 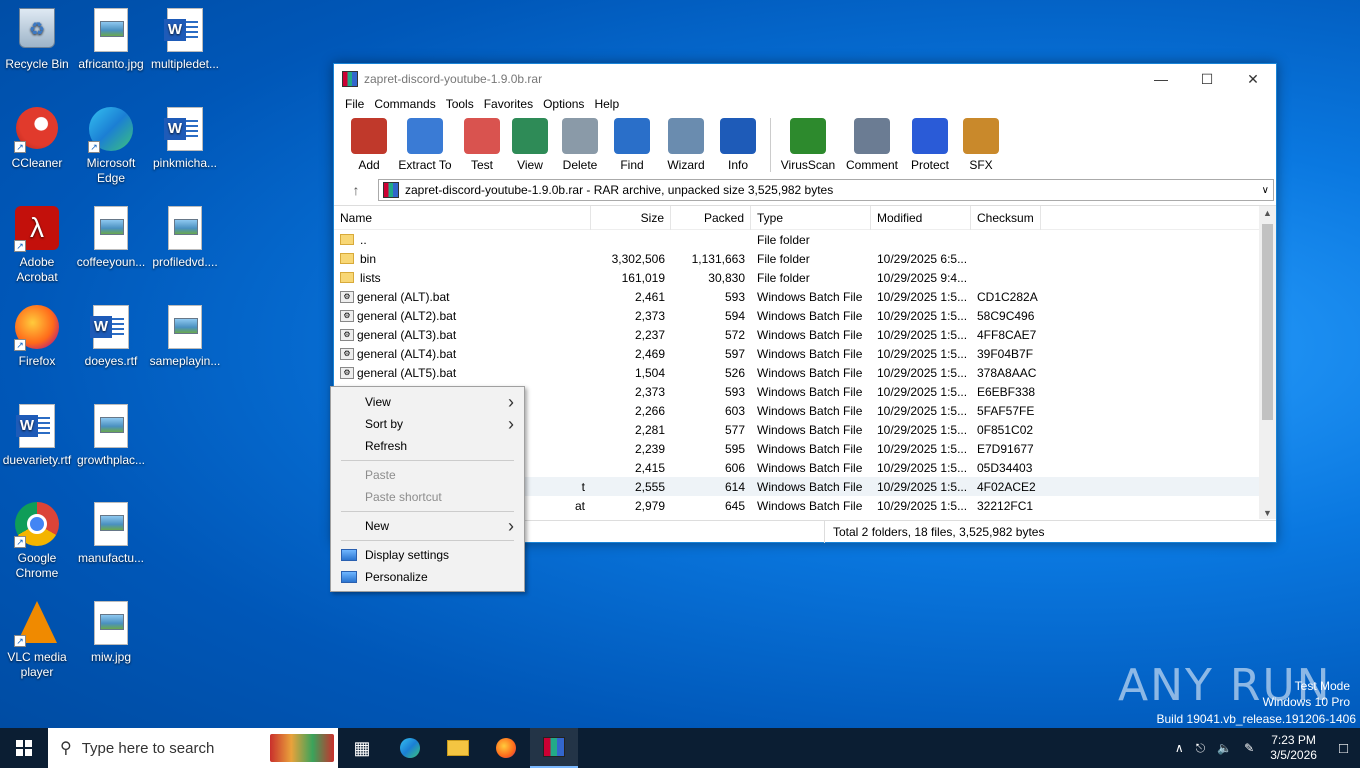 What do you see at coordinates (1224, 748) in the screenshot?
I see `volume-icon: 🔈` at bounding box center [1224, 748].